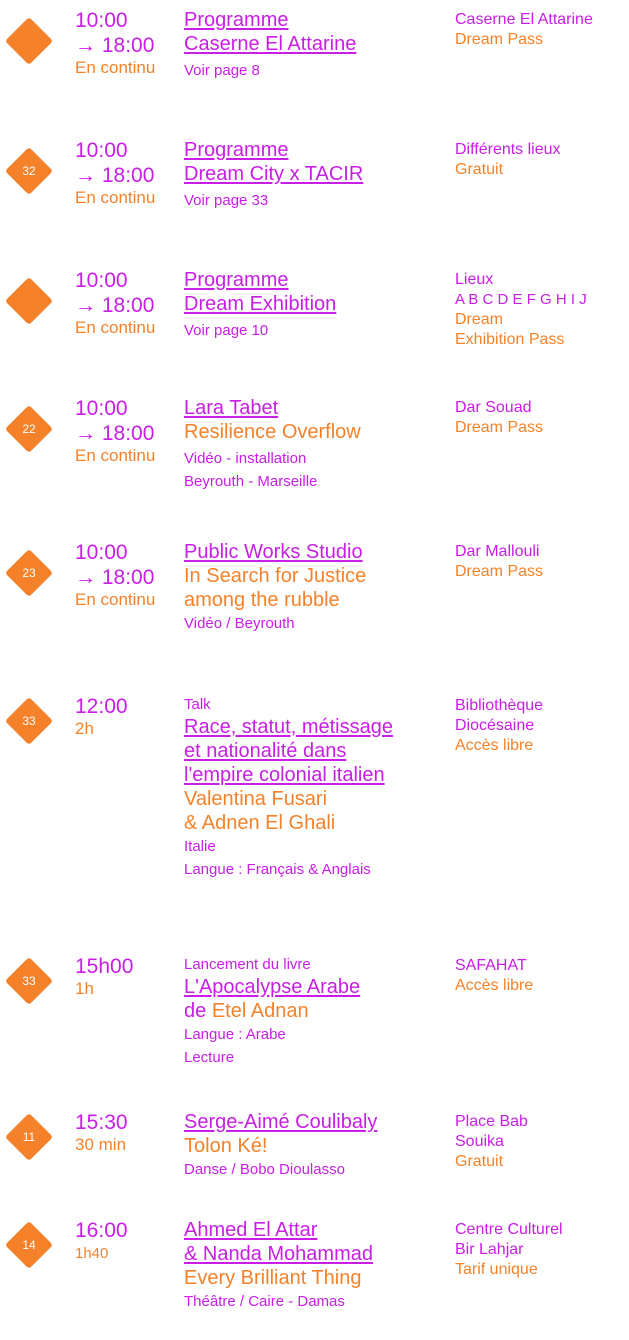 This screenshot has width=629, height=1340. What do you see at coordinates (256, 799) in the screenshot?
I see `event-speakers: Valentina Fusari` at bounding box center [256, 799].